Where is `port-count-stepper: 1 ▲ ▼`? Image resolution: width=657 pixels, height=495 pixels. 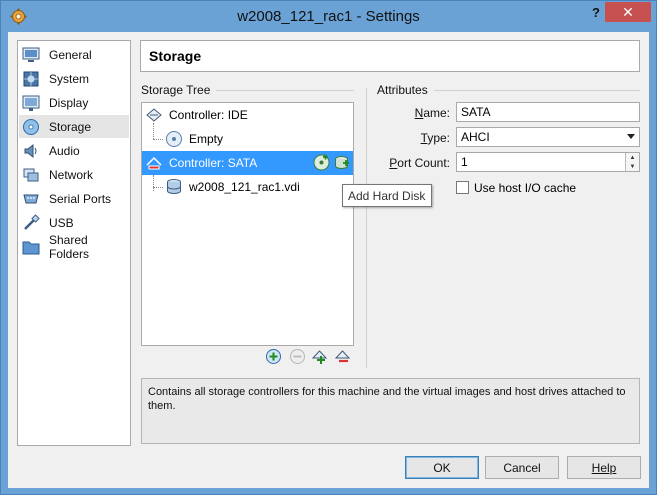
port-count-stepper: 1 ▲ ▼ is located at coordinates (548, 162).